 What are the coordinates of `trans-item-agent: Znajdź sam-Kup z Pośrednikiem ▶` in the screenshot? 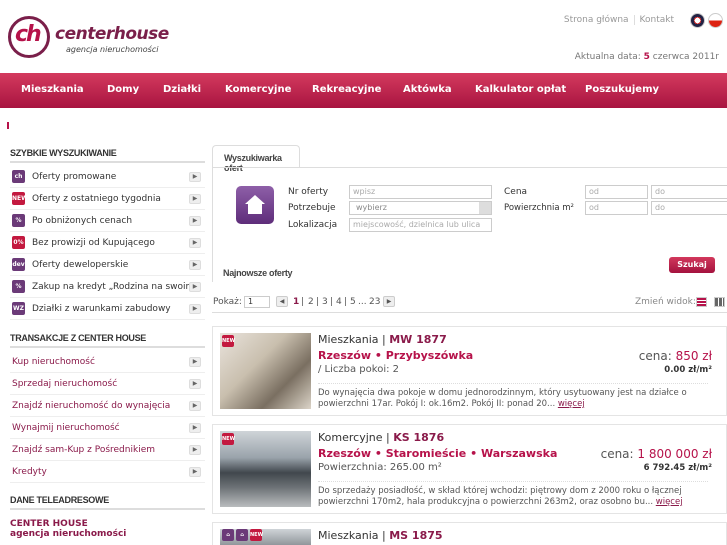 It's located at (107, 450).